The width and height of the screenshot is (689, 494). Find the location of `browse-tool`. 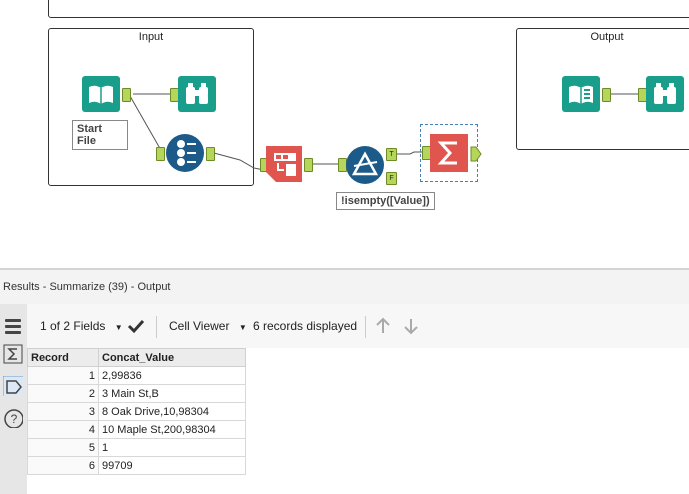

browse-tool is located at coordinates (197, 94).